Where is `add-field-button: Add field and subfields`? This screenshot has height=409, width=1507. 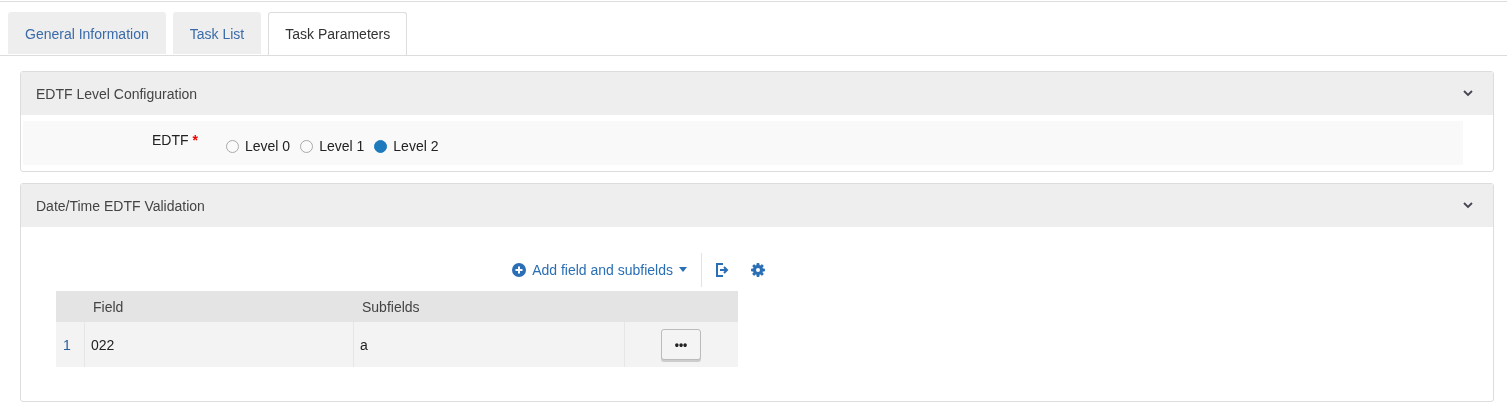
add-field-button: Add field and subfields is located at coordinates (606, 269).